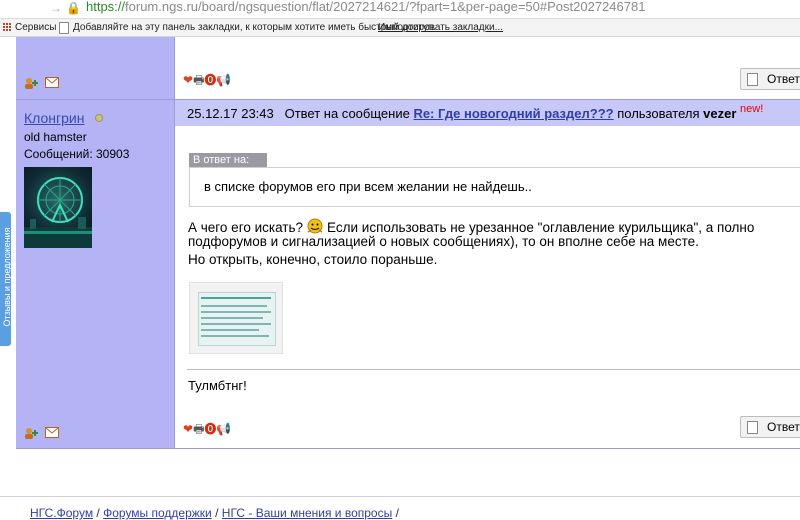 The width and height of the screenshot is (800, 520). What do you see at coordinates (752, 109) in the screenshot?
I see `new-badge: new!` at bounding box center [752, 109].